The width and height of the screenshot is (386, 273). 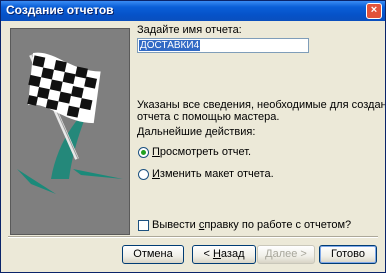 What do you see at coordinates (193, 11) in the screenshot?
I see `title-bar: Создание отчетов ×` at bounding box center [193, 11].